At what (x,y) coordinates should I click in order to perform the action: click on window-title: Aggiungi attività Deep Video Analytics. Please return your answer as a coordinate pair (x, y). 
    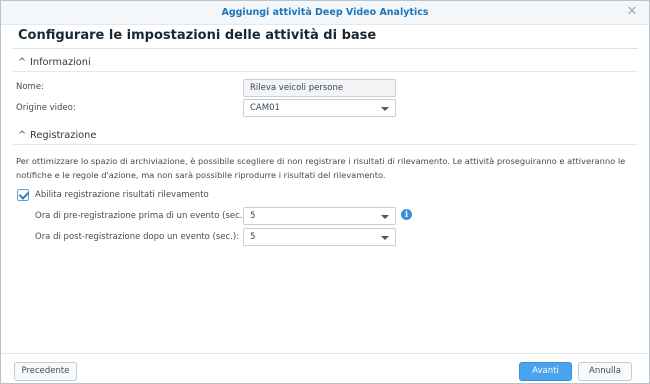
    Looking at the image, I should click on (325, 12).